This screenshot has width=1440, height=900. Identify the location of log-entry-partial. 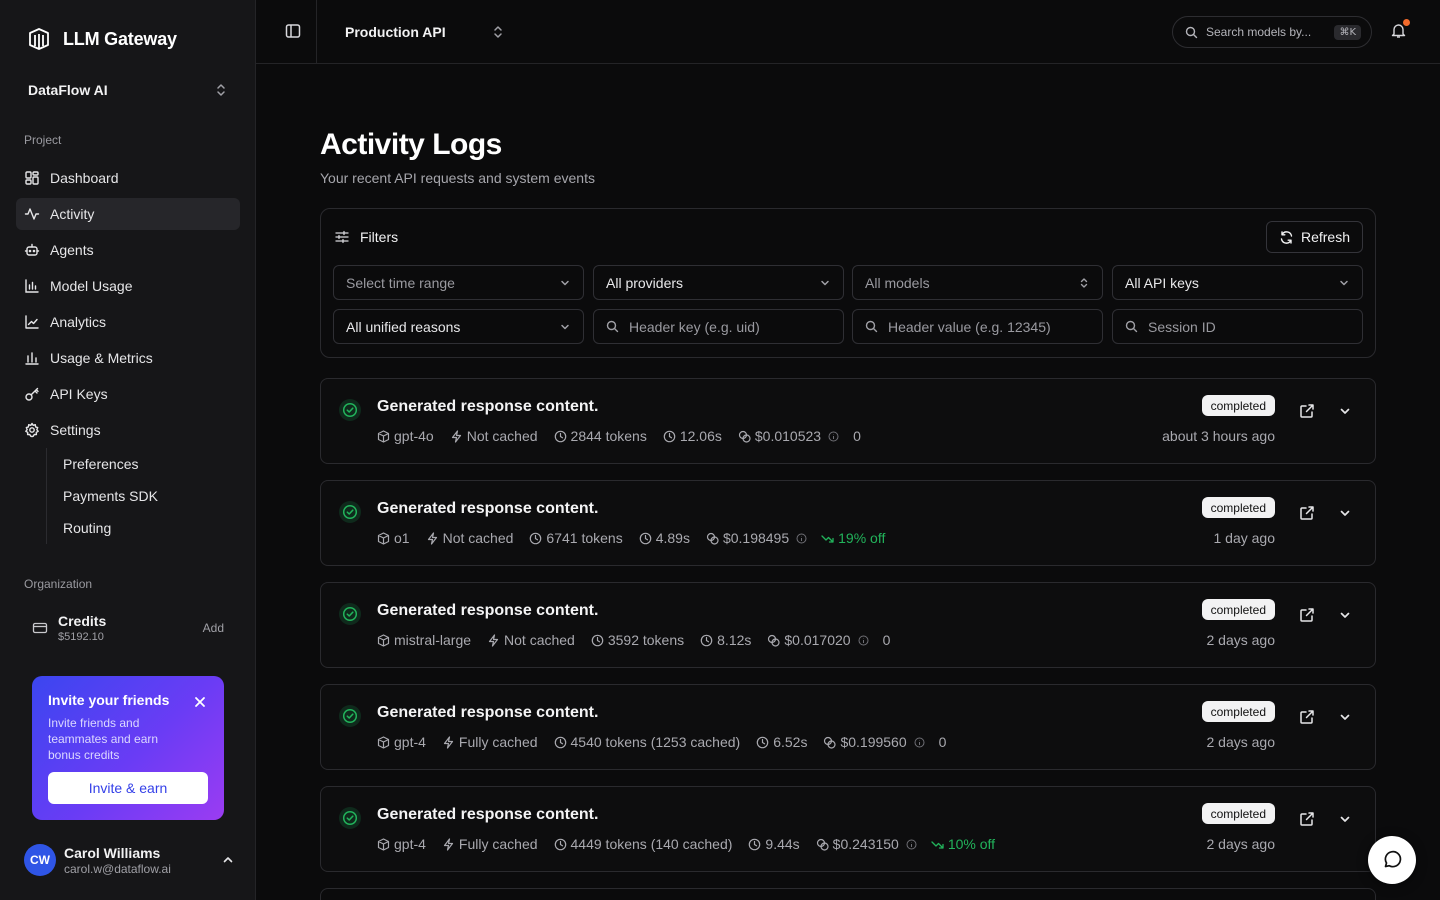
(848, 894).